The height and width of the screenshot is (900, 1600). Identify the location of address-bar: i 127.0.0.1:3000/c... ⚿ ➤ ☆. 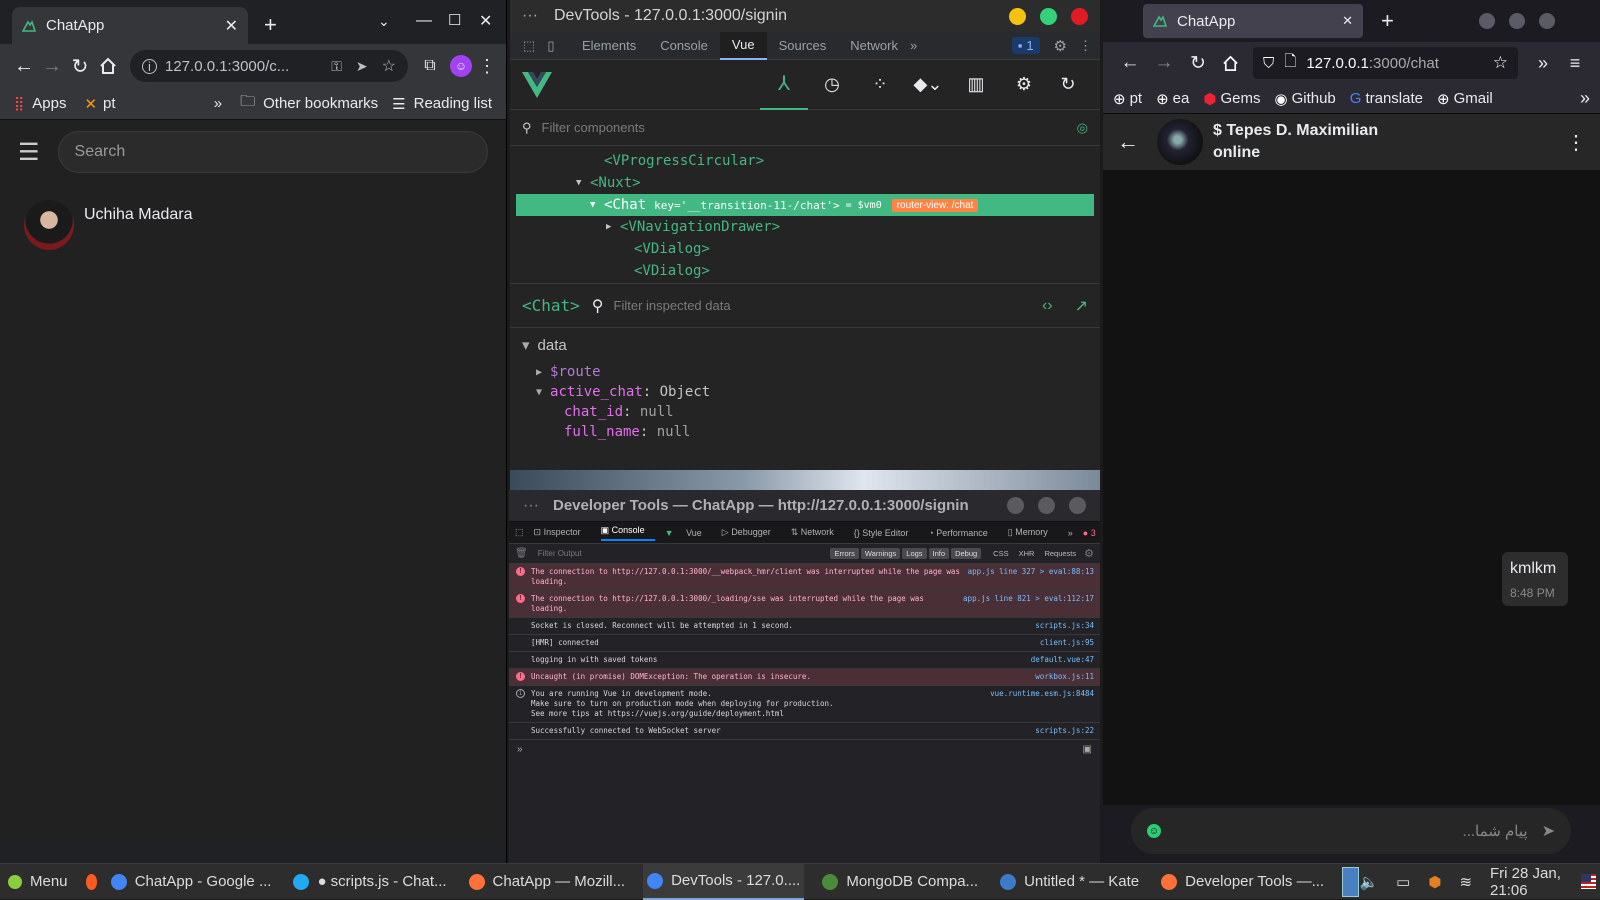
(269, 66).